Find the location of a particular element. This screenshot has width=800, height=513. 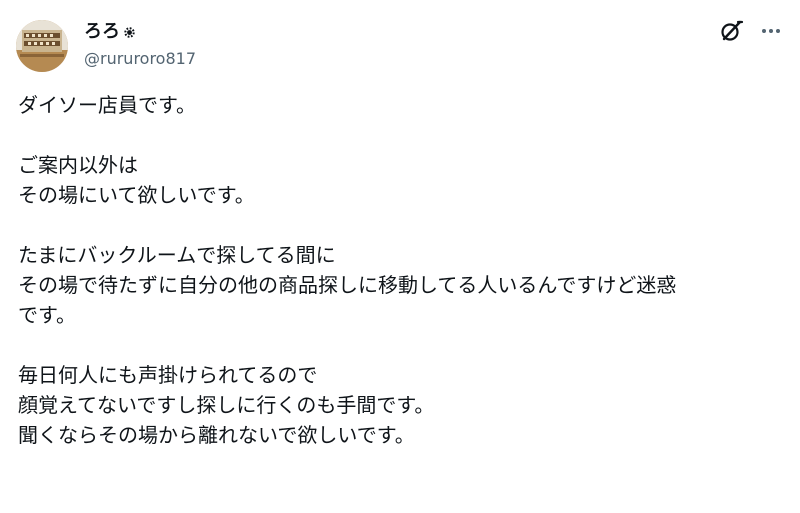

gear-badge-icon is located at coordinates (129, 32).